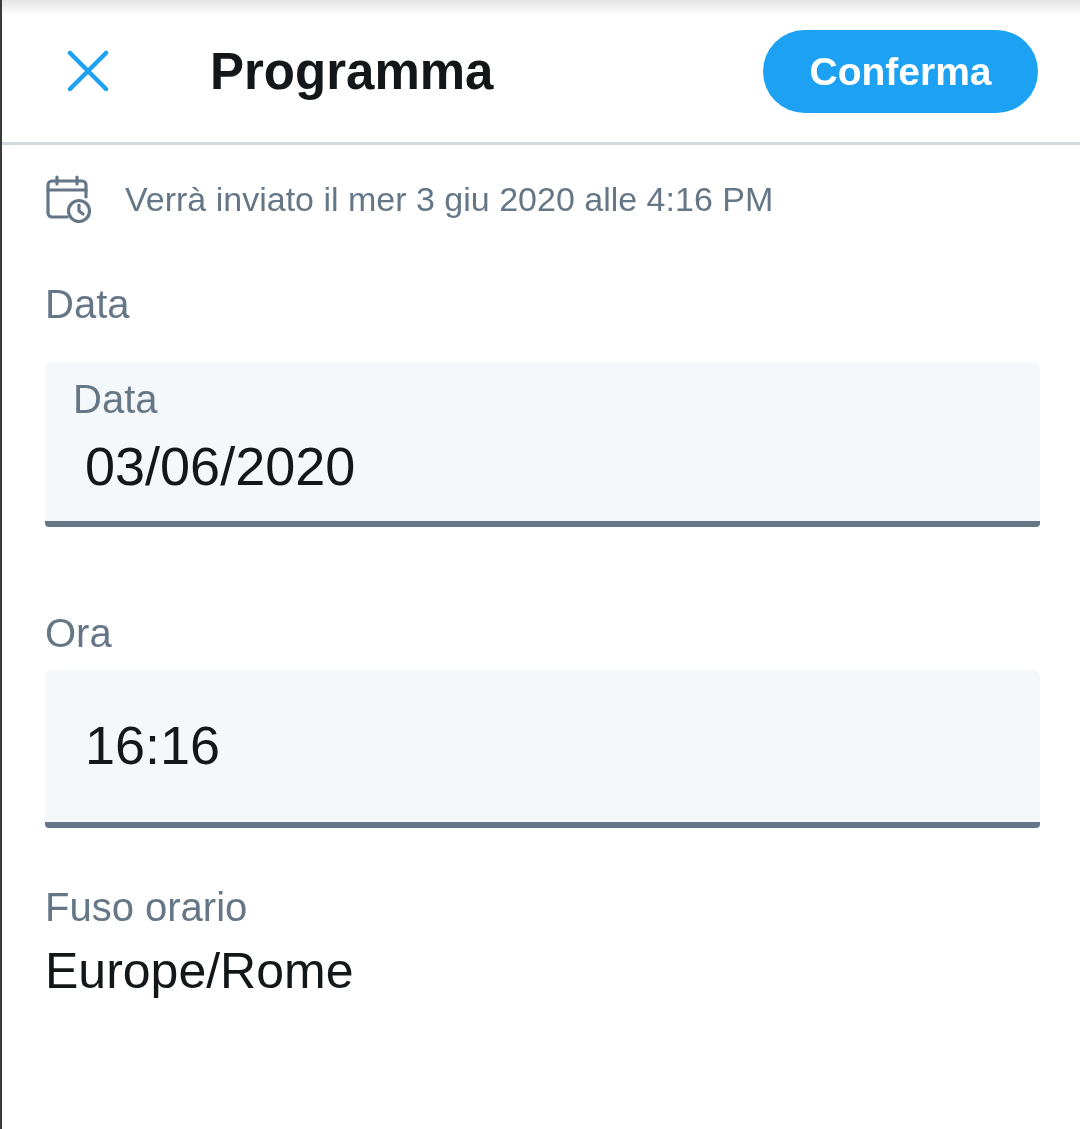 This screenshot has height=1129, width=1080. What do you see at coordinates (449, 199) in the screenshot?
I see `schedule-notice: Verrà inviato il mer 3 giu 2020 alle 4:16 PM` at bounding box center [449, 199].